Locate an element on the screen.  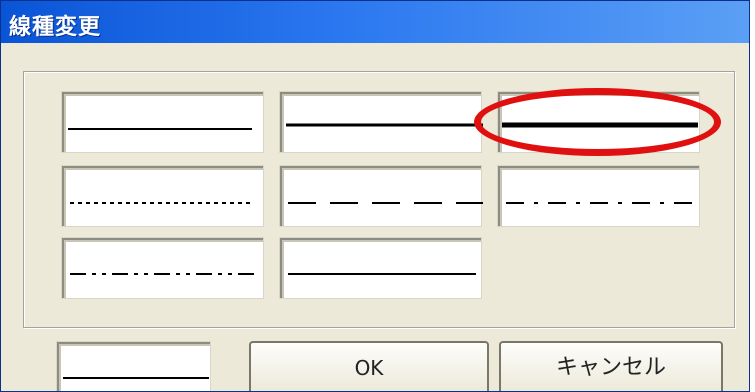
line-style-dash-dot-button is located at coordinates (598, 196).